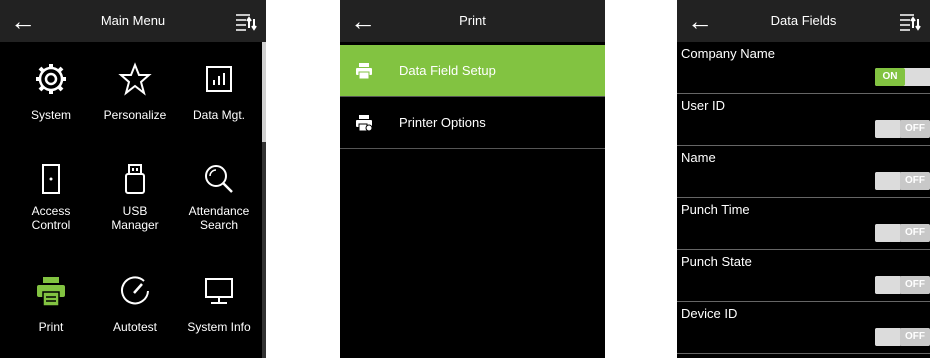 The image size is (930, 358). Describe the element at coordinates (803, 328) in the screenshot. I see `field-row-device-id: Device ID OFF` at that location.